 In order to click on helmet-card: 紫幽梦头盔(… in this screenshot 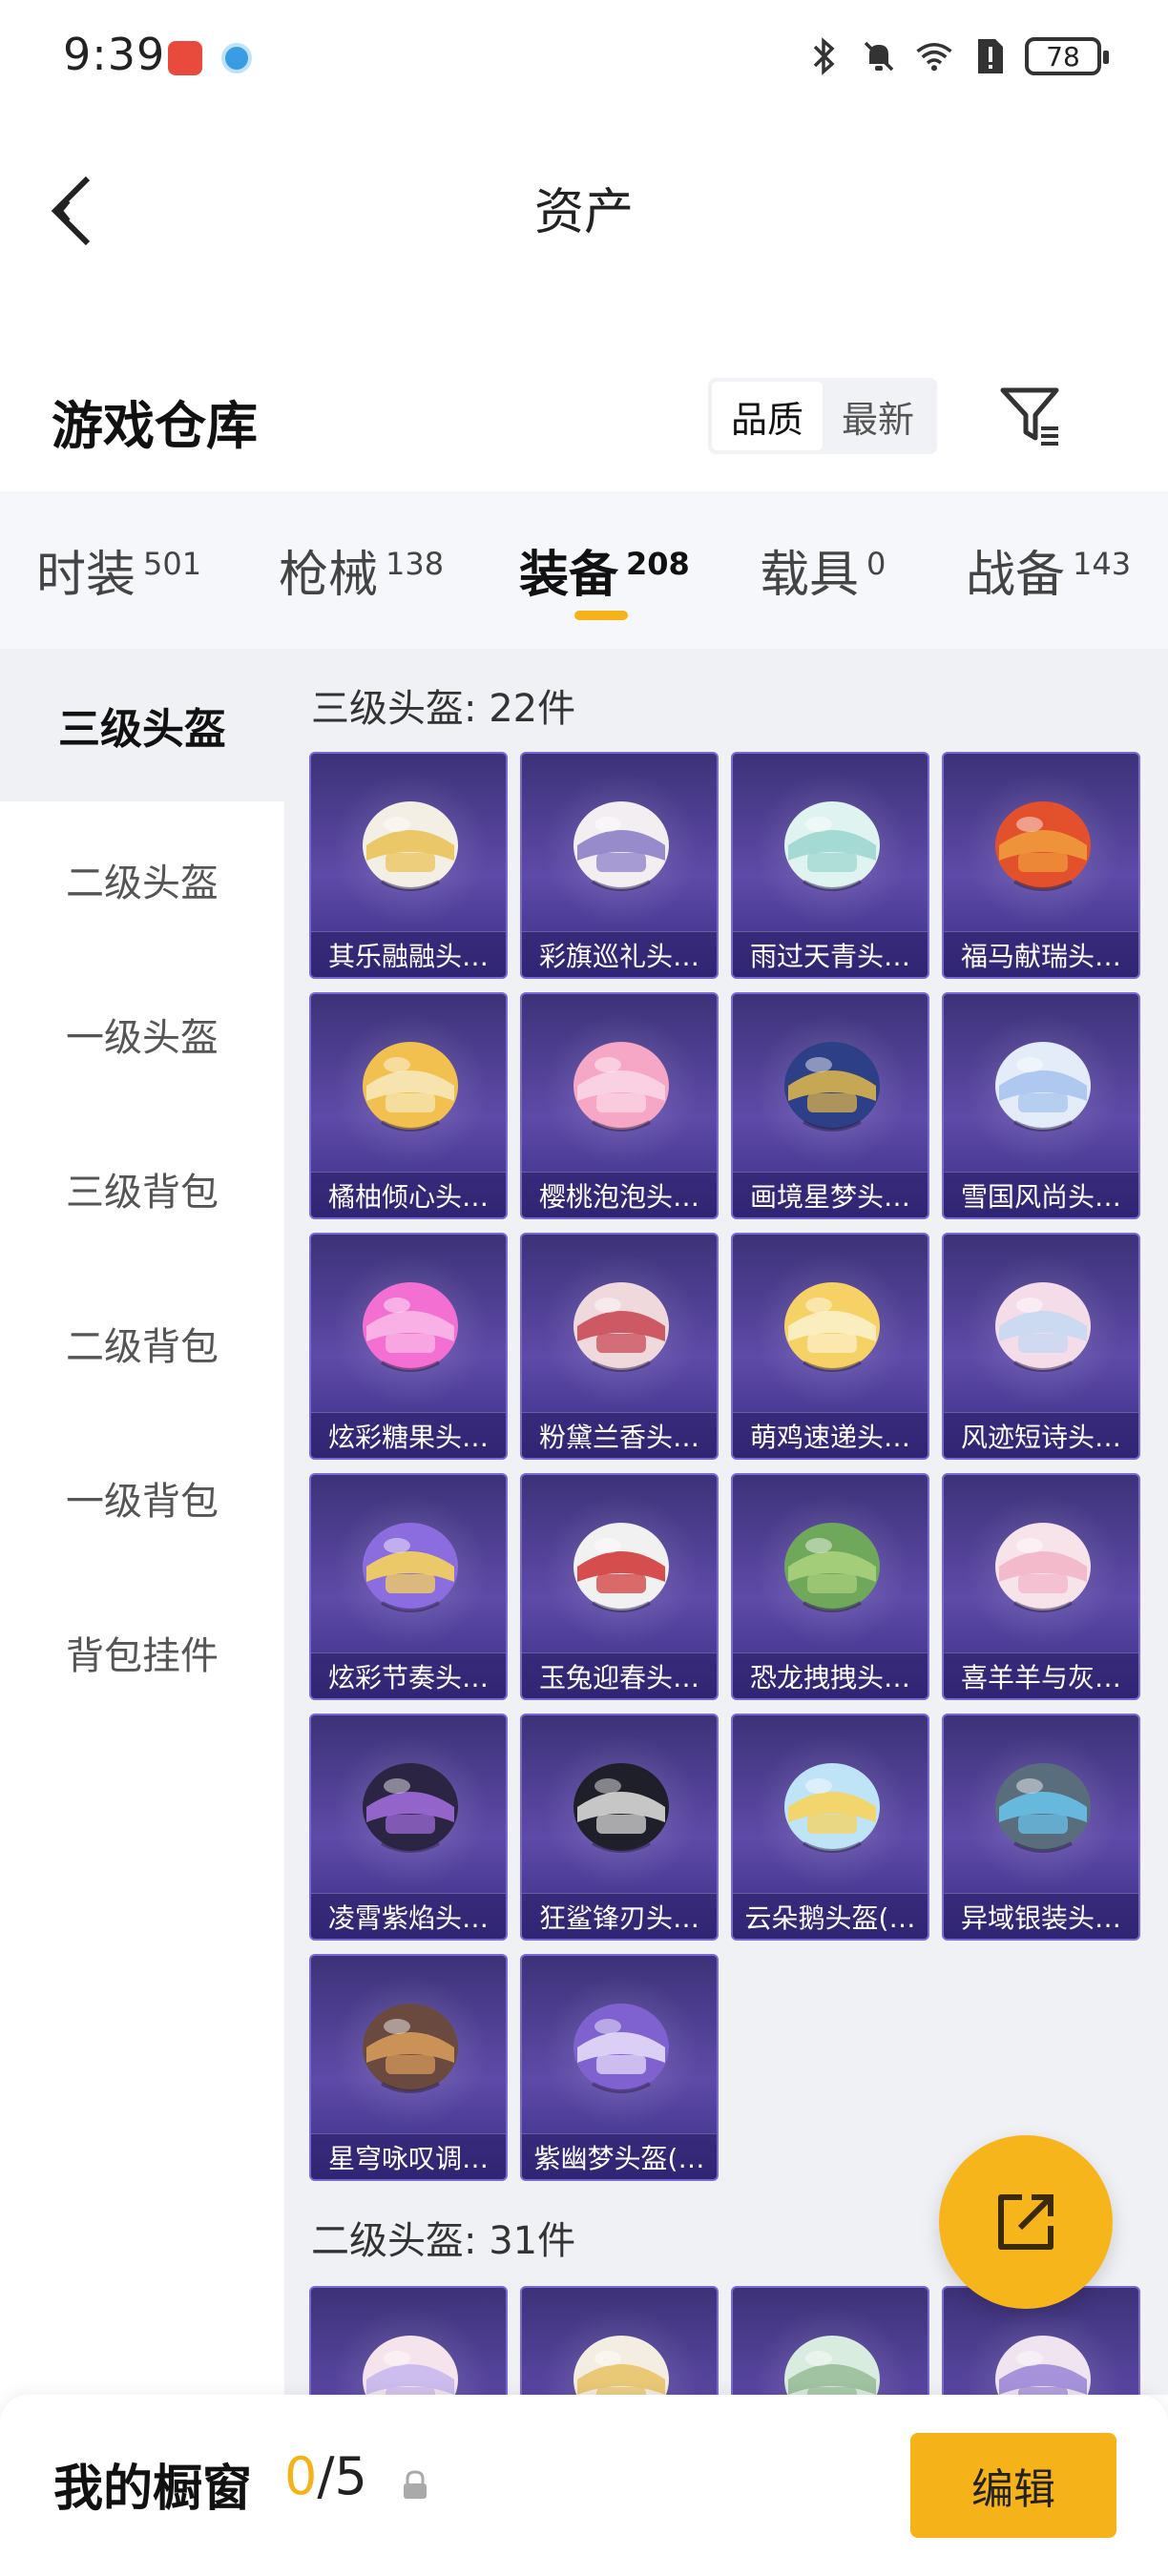, I will do `click(619, 2067)`.